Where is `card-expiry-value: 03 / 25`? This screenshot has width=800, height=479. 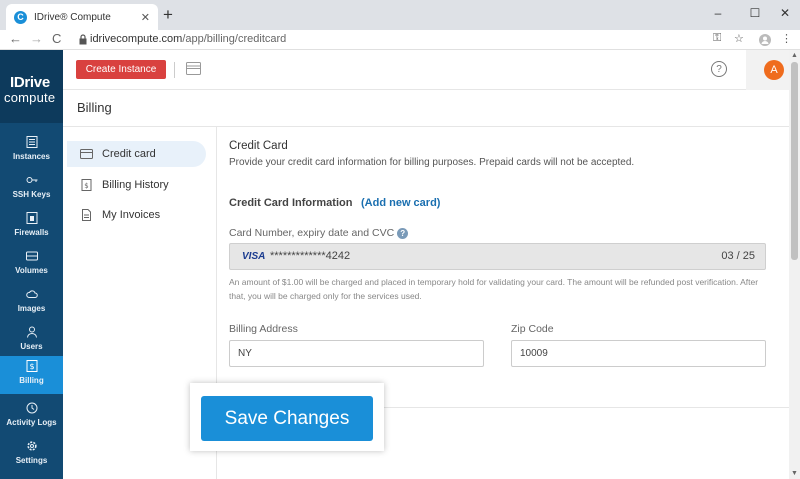
card-expiry-value: 03 / 25 is located at coordinates (738, 256).